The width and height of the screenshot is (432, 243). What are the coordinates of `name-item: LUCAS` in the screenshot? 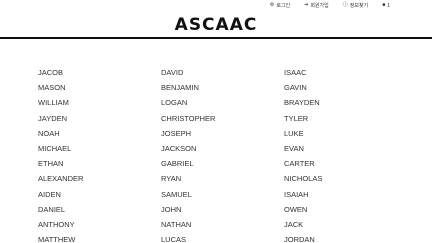 It's located at (222, 237).